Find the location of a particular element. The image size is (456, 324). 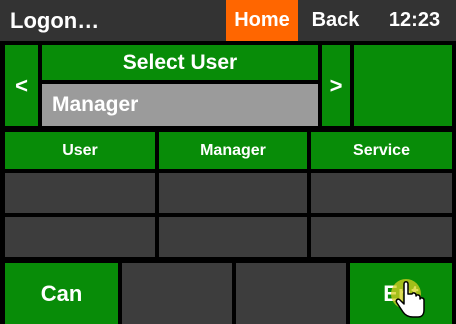

empty-panel is located at coordinates (403, 85).